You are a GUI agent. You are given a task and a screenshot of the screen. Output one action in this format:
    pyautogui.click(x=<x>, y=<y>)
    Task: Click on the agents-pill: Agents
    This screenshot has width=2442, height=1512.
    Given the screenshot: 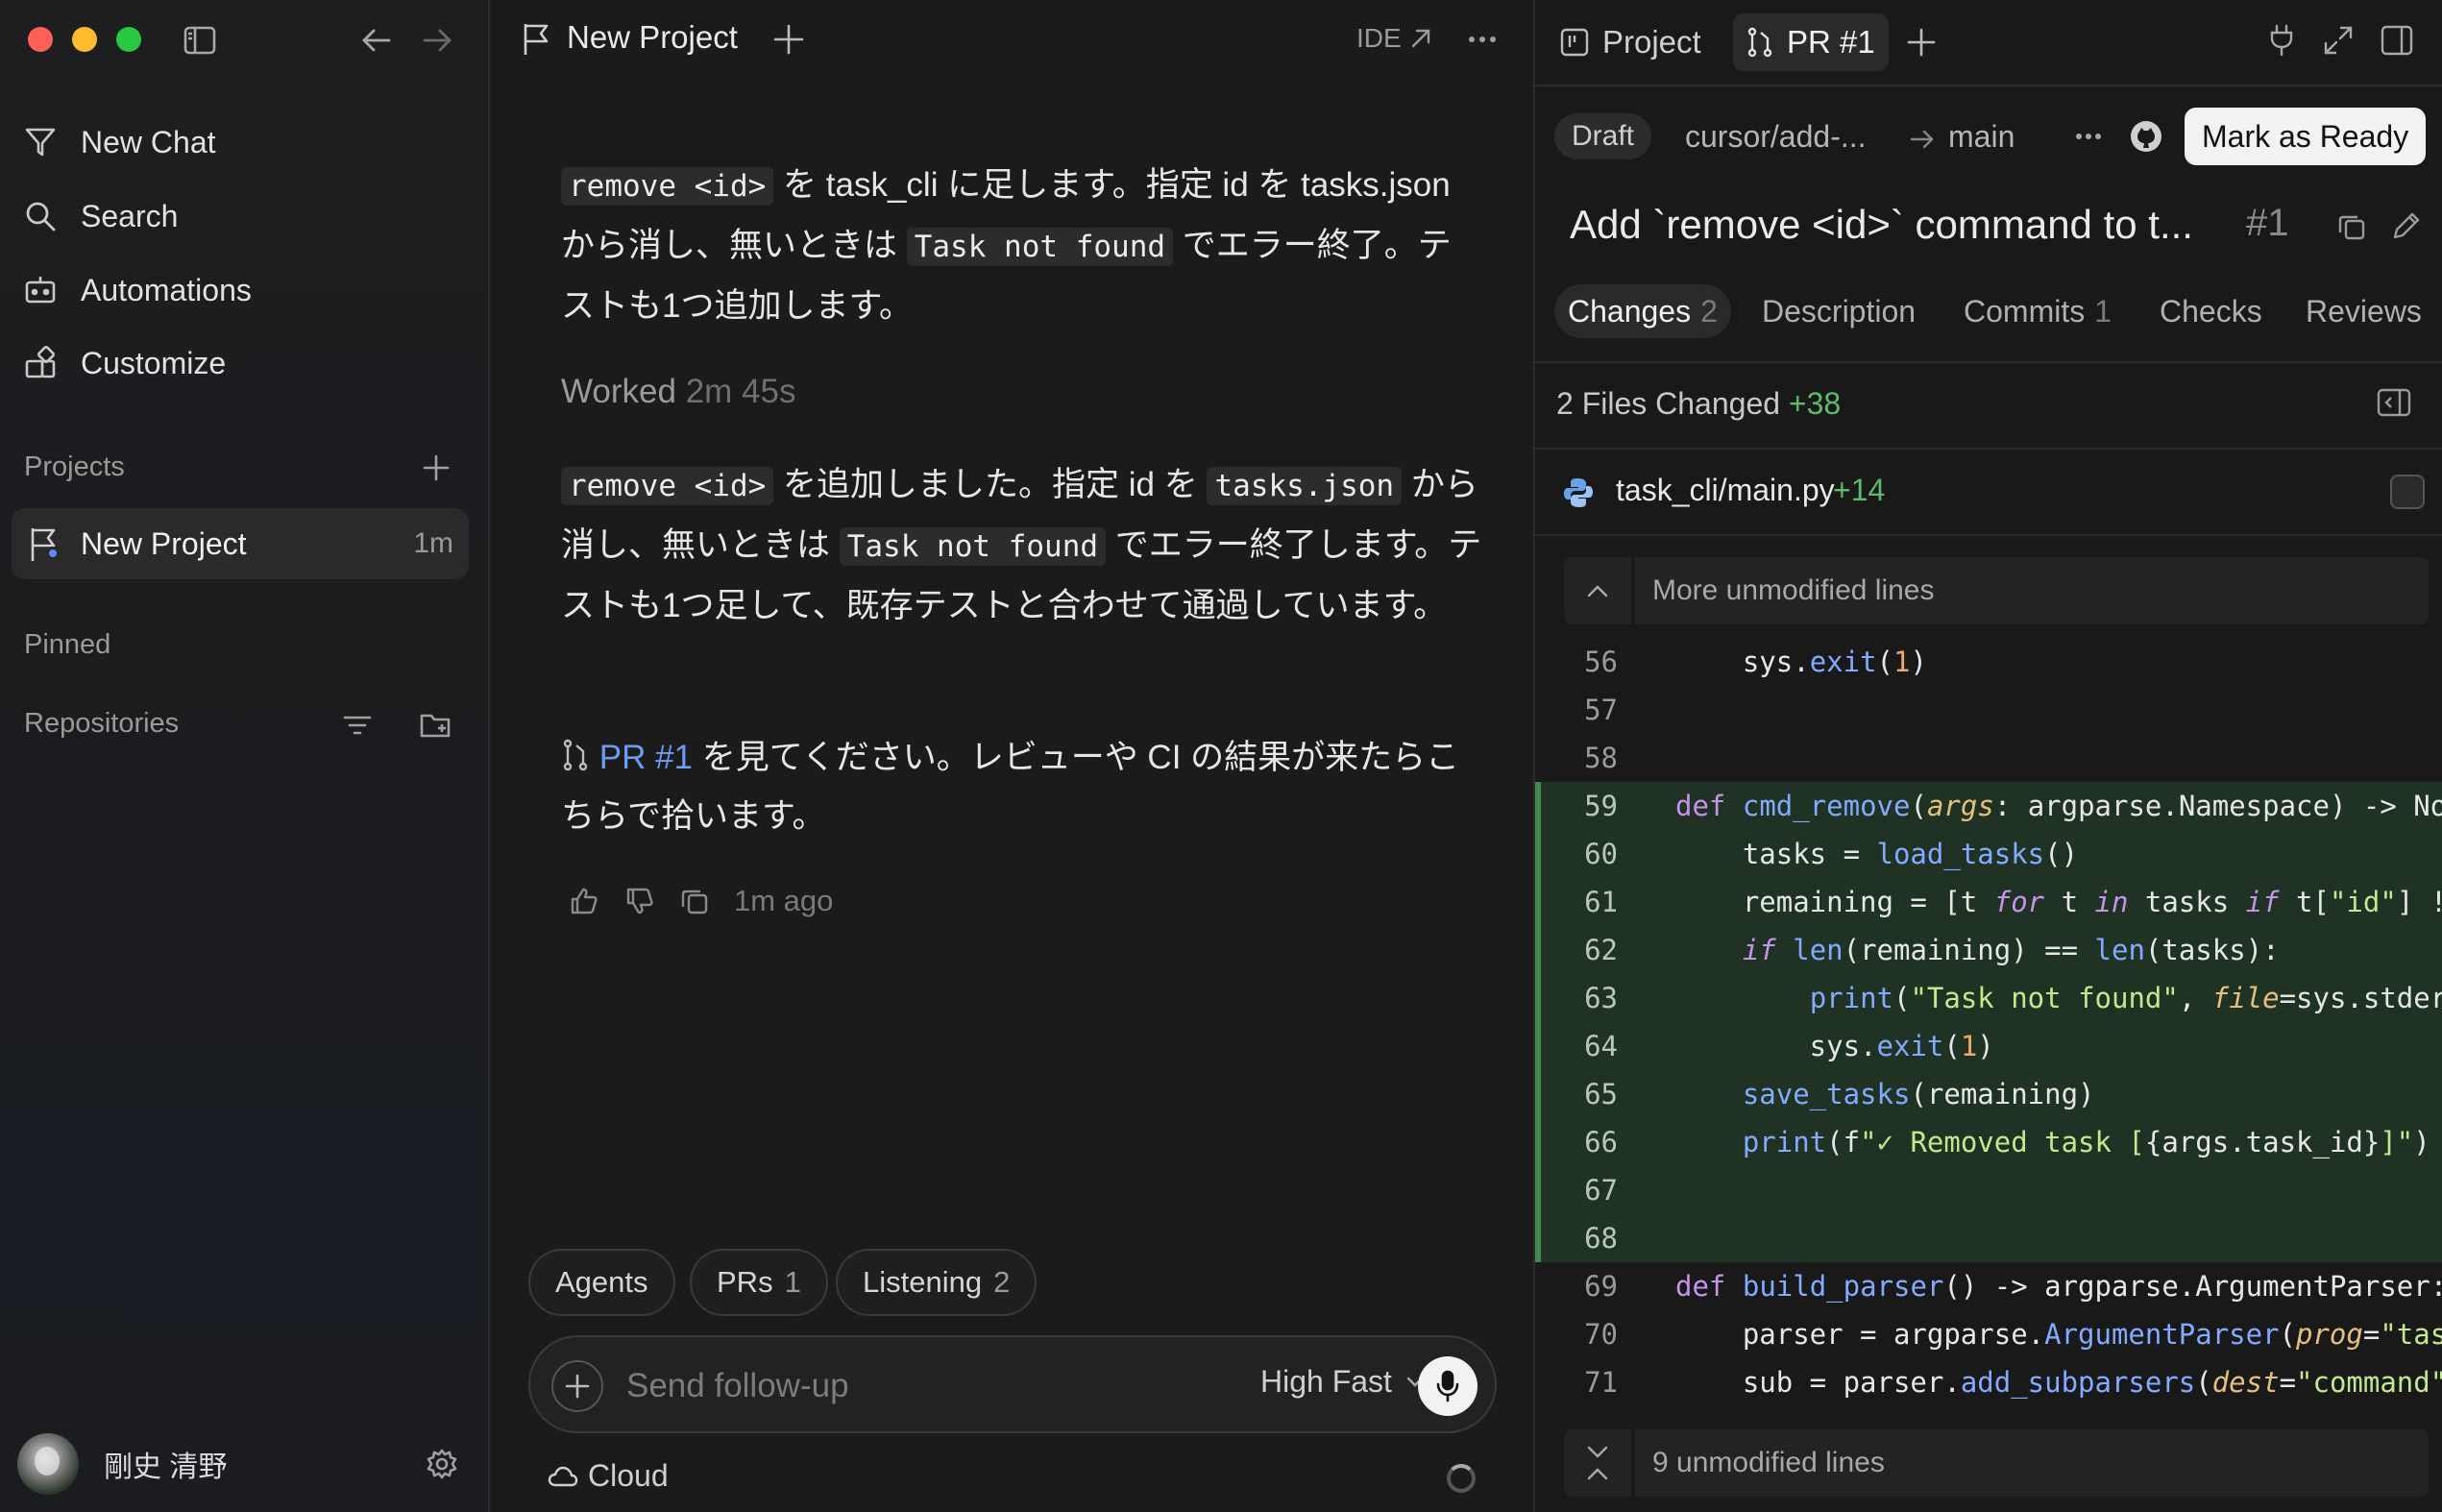 What is the action you would take?
    pyautogui.click(x=601, y=1282)
    